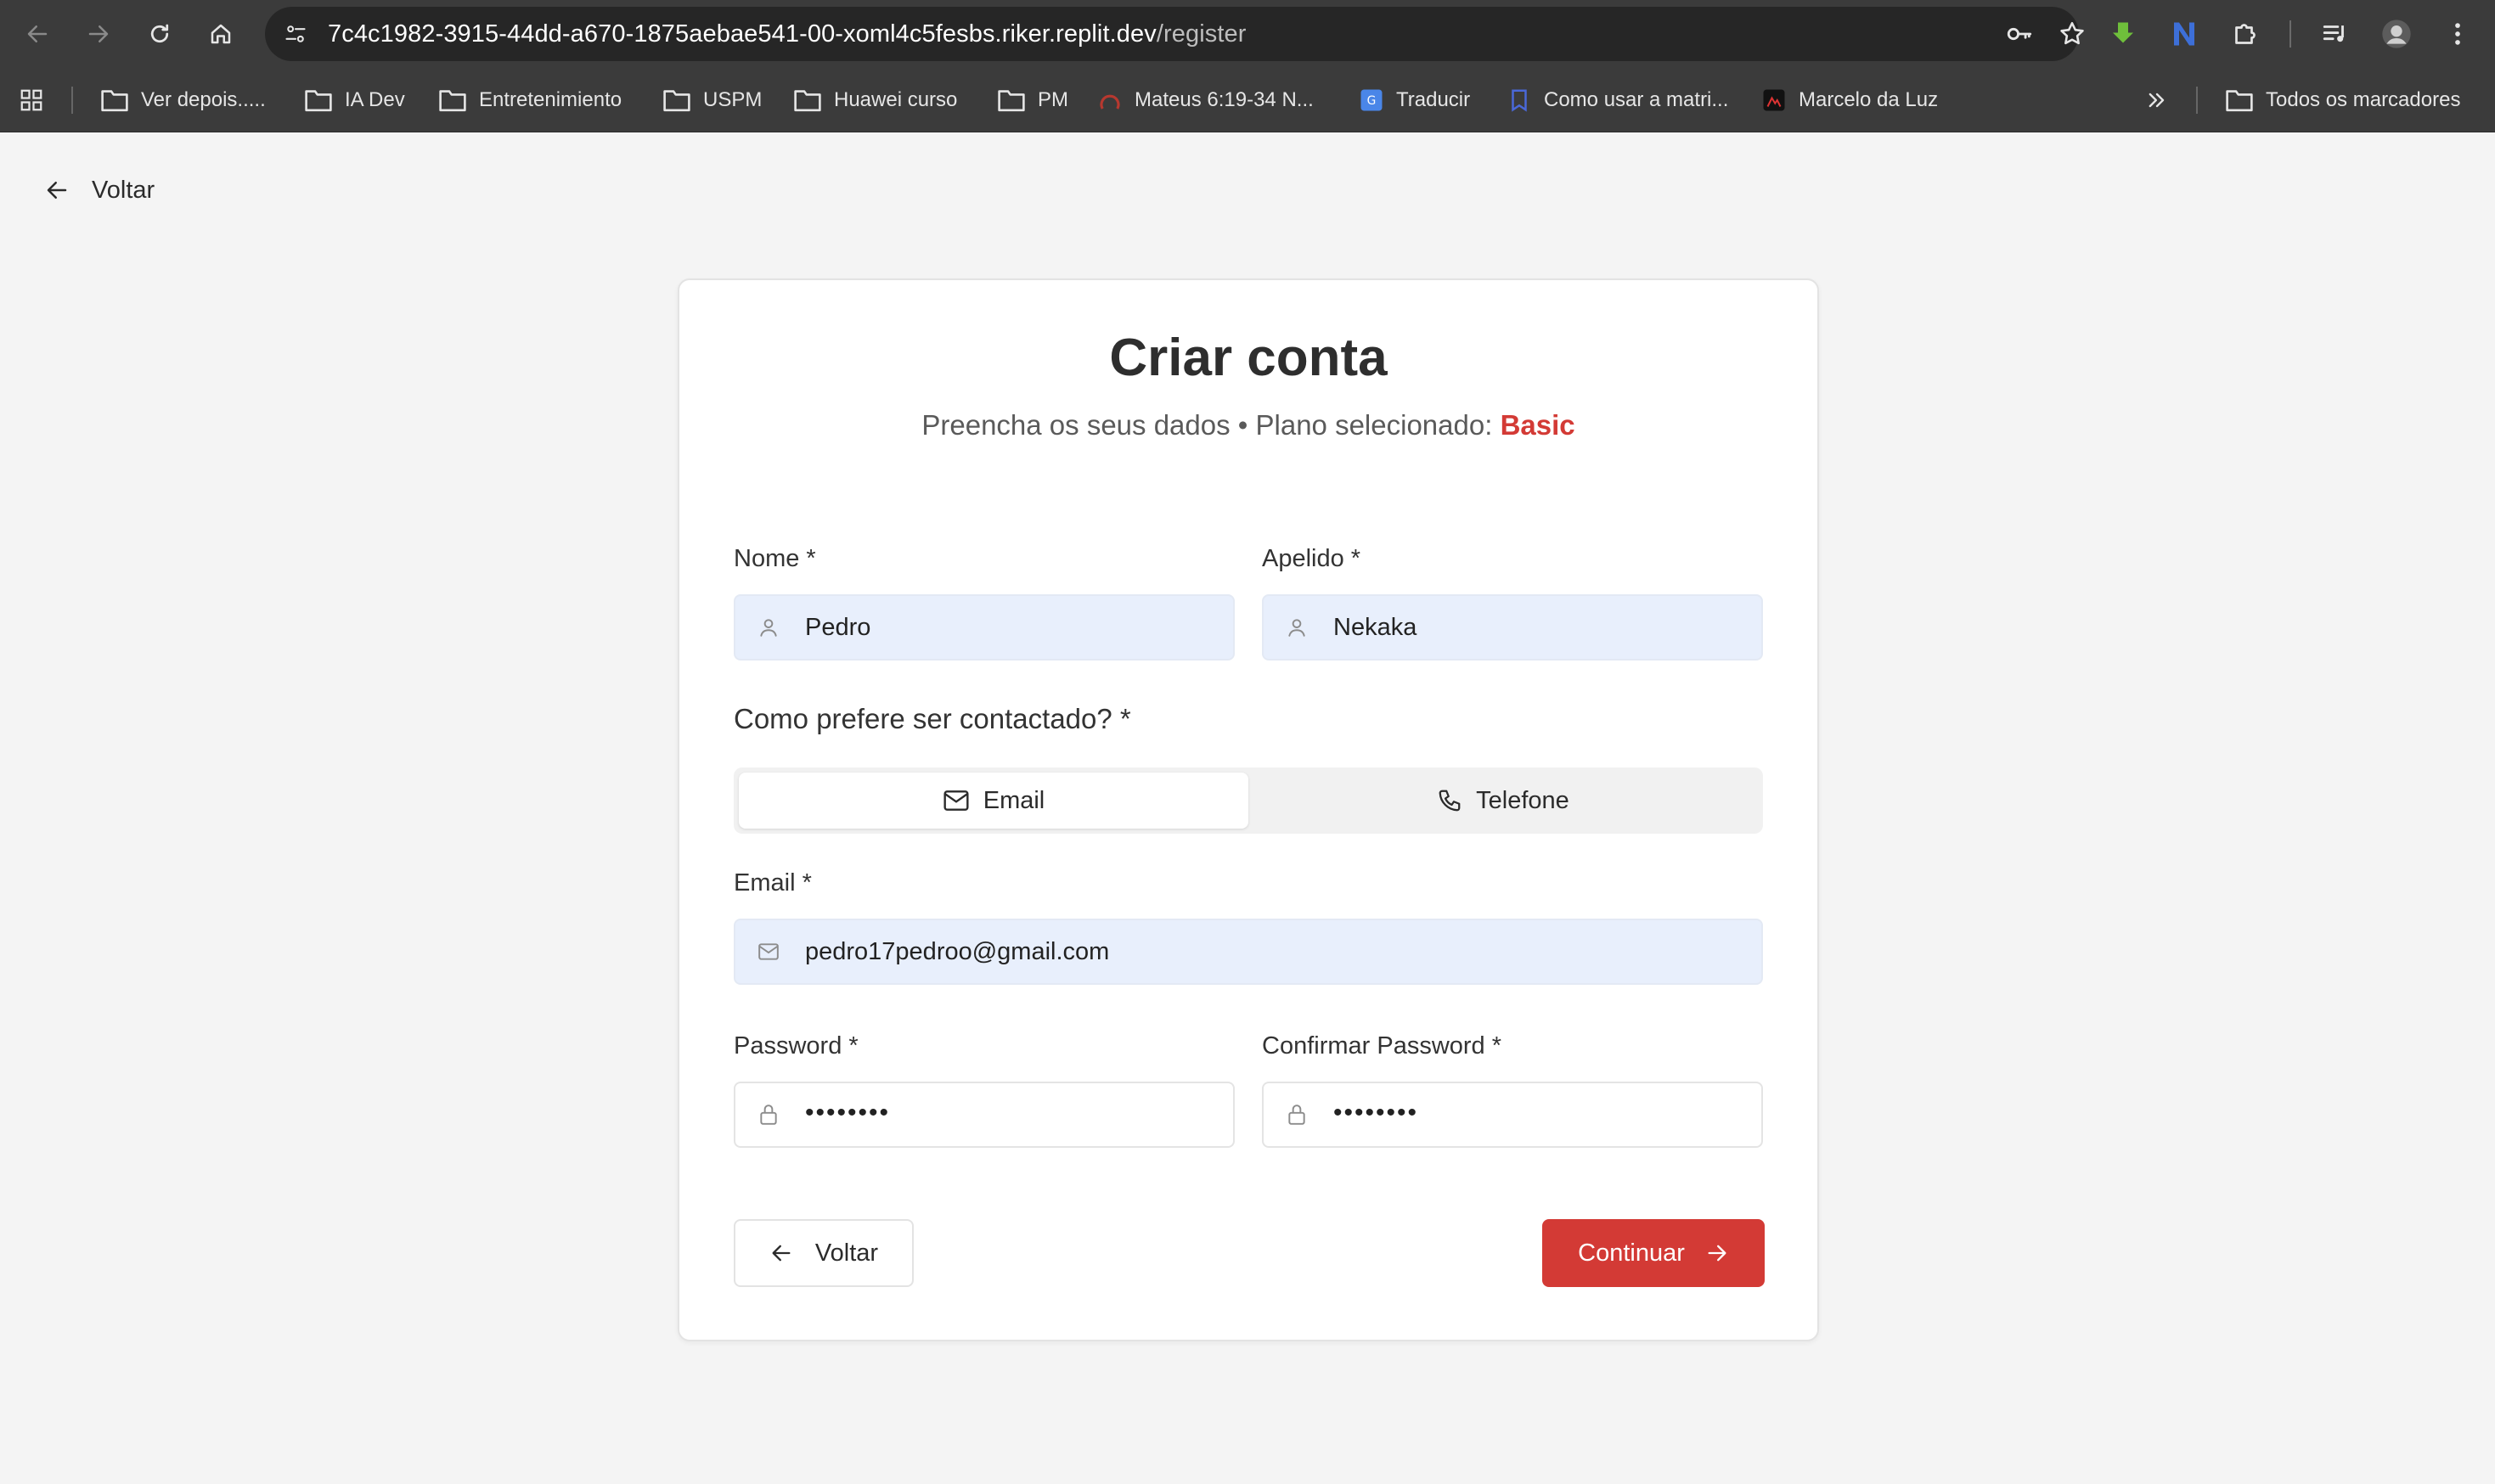 Image resolution: width=2495 pixels, height=1484 pixels. I want to click on all-bookmarks: Todos os marcadores, so click(2342, 100).